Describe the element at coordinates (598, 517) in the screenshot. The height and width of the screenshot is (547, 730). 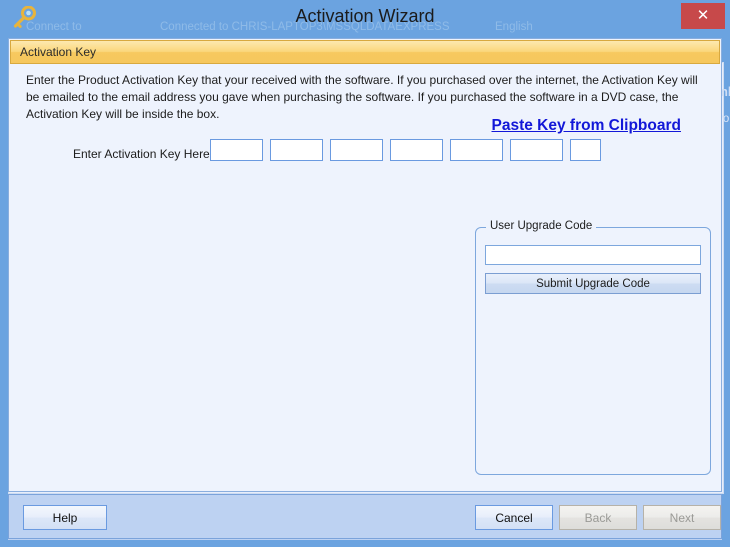
I see `back-button: Back` at that location.